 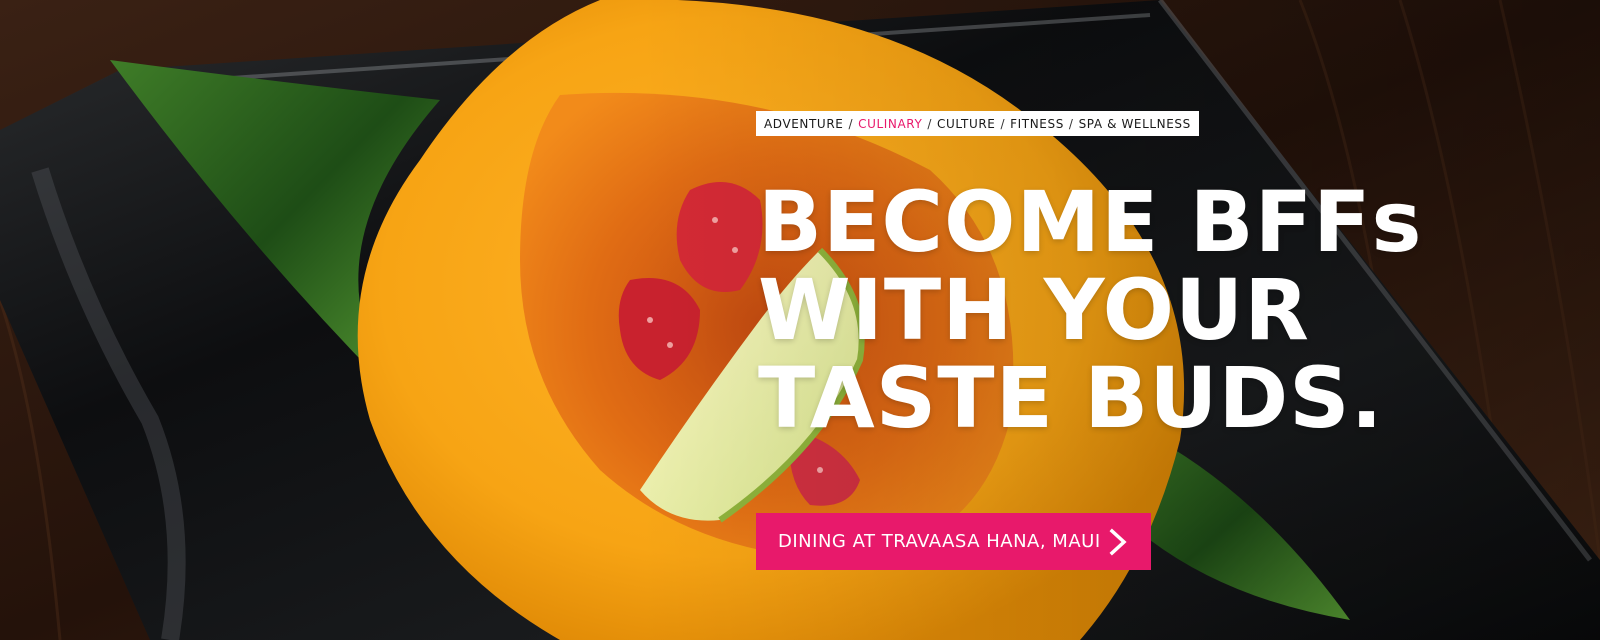 What do you see at coordinates (966, 124) in the screenshot?
I see `category-culture: CULTURE` at bounding box center [966, 124].